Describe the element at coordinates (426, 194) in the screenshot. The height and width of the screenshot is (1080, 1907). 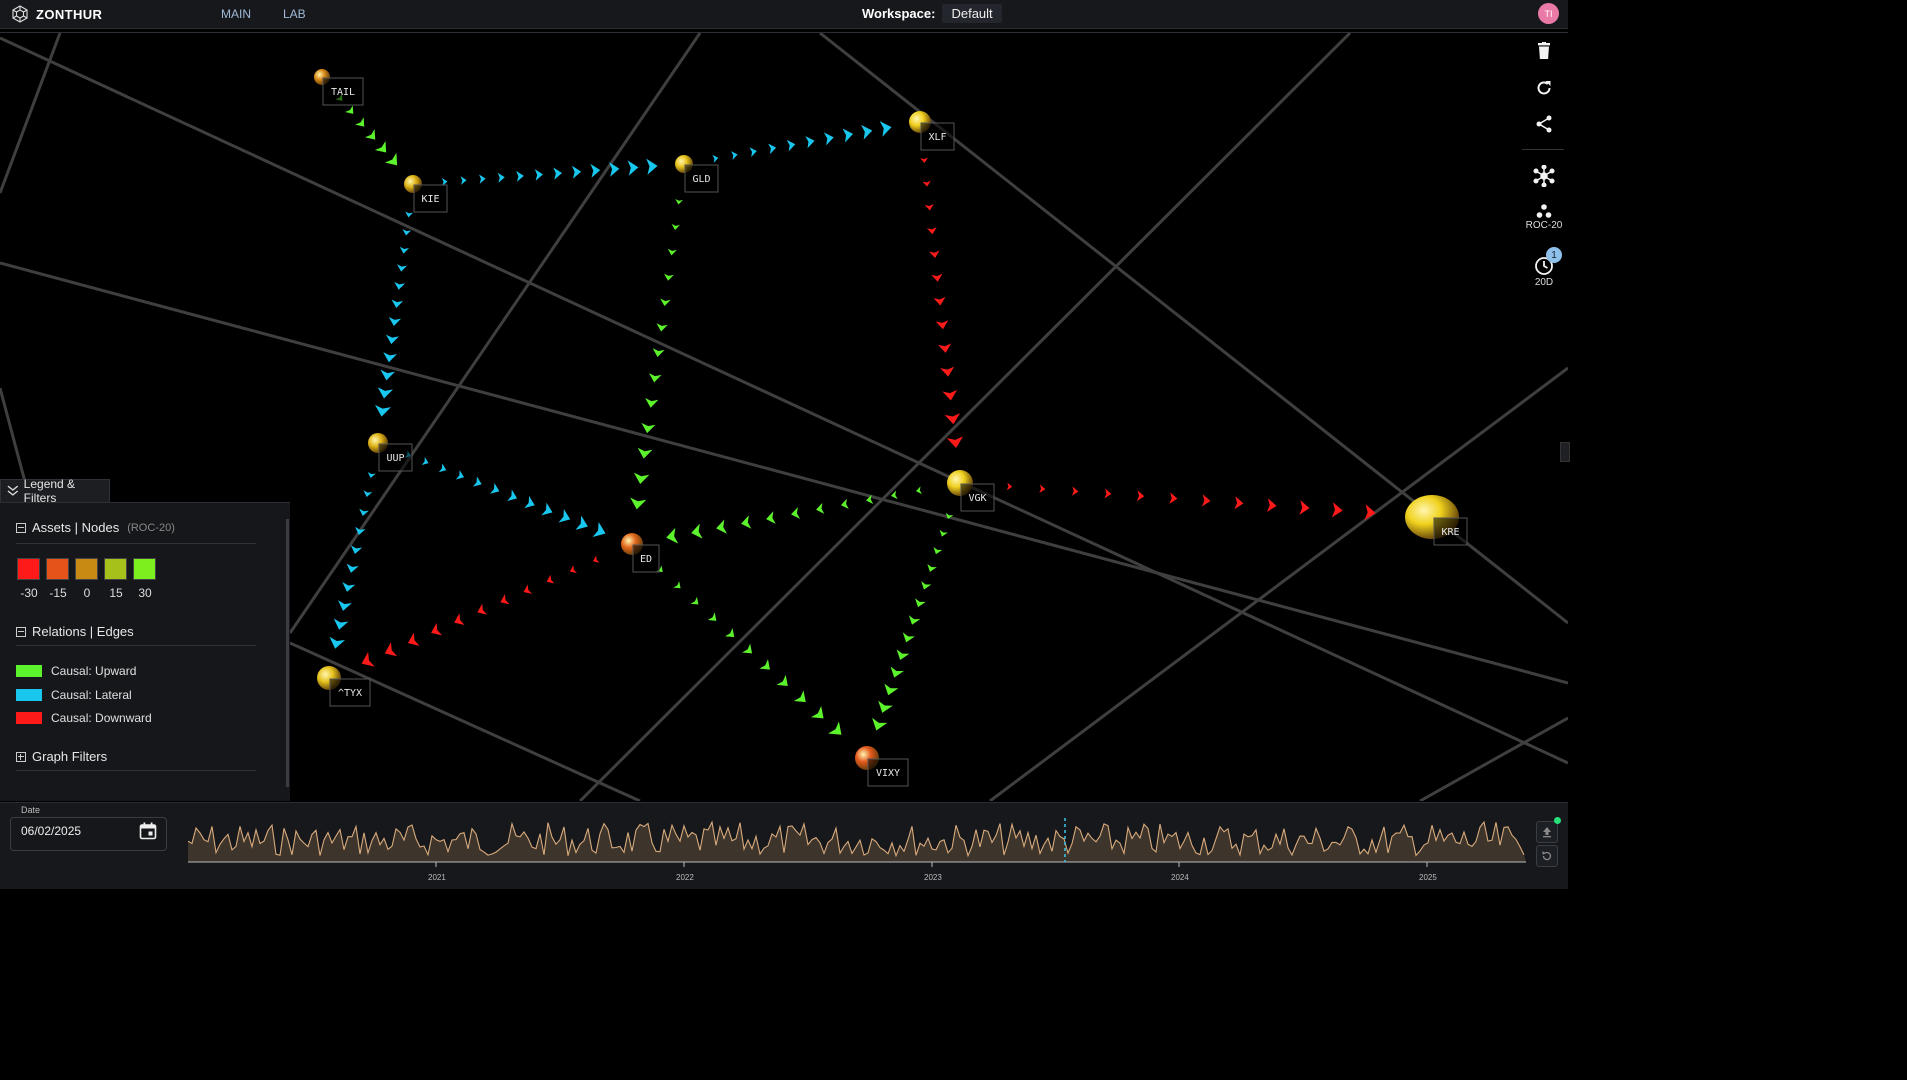
I see `node-kie: KIE` at that location.